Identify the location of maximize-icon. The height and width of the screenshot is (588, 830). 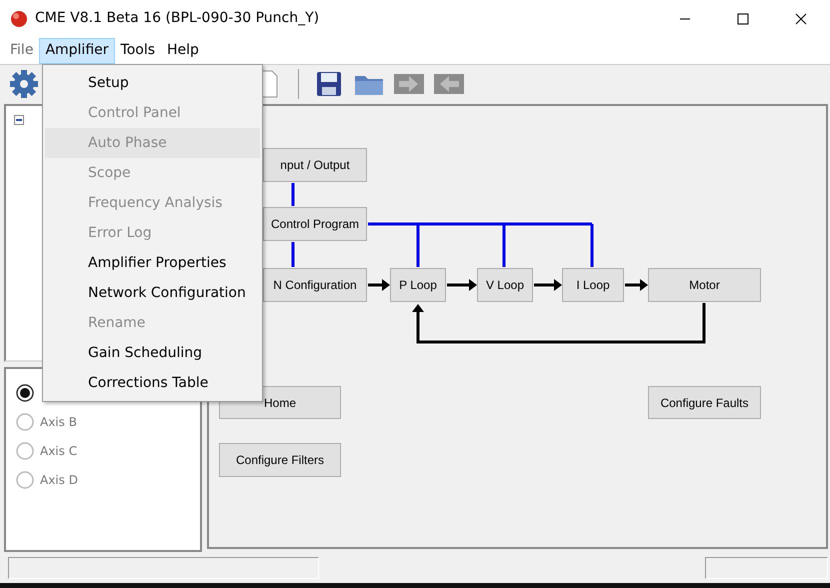
(743, 18).